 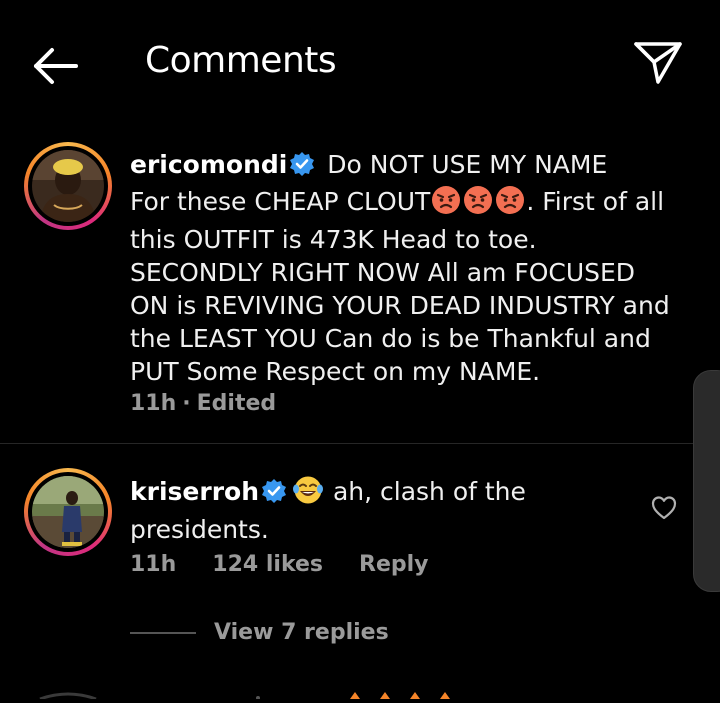 What do you see at coordinates (560, 201) in the screenshot?
I see `comment-1-text-c: . First` at bounding box center [560, 201].